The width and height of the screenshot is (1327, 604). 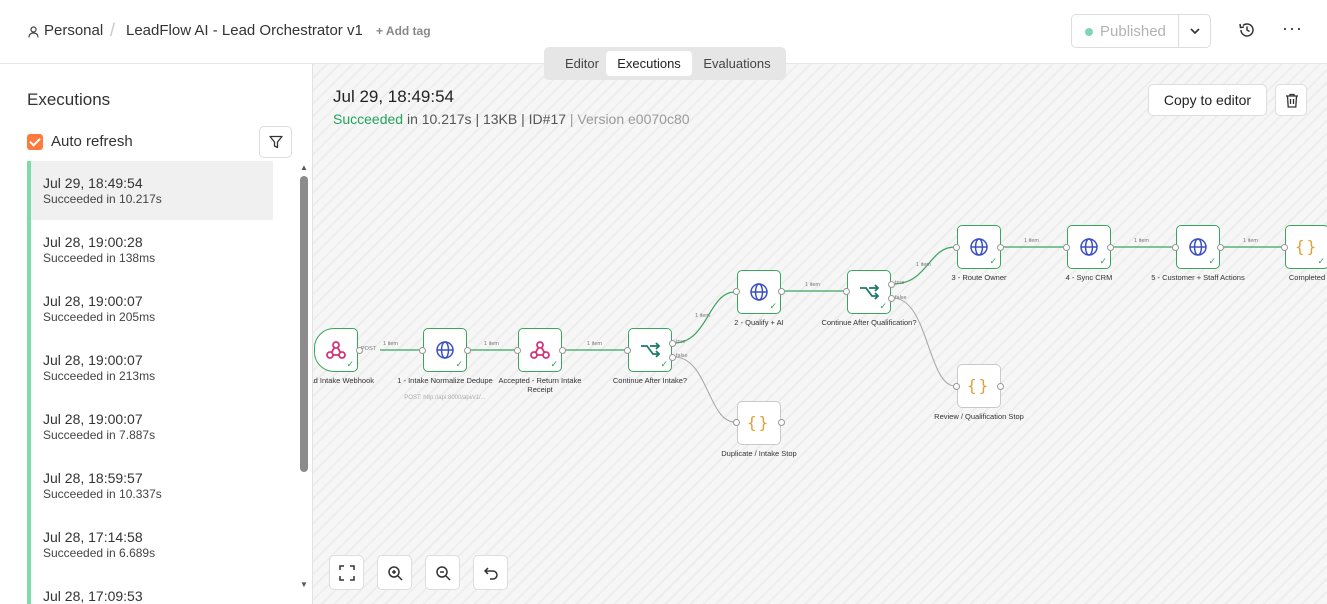 What do you see at coordinates (150, 367) in the screenshot?
I see `execution-item: Jul 28, 19:00:07 Succeeded in 213ms` at bounding box center [150, 367].